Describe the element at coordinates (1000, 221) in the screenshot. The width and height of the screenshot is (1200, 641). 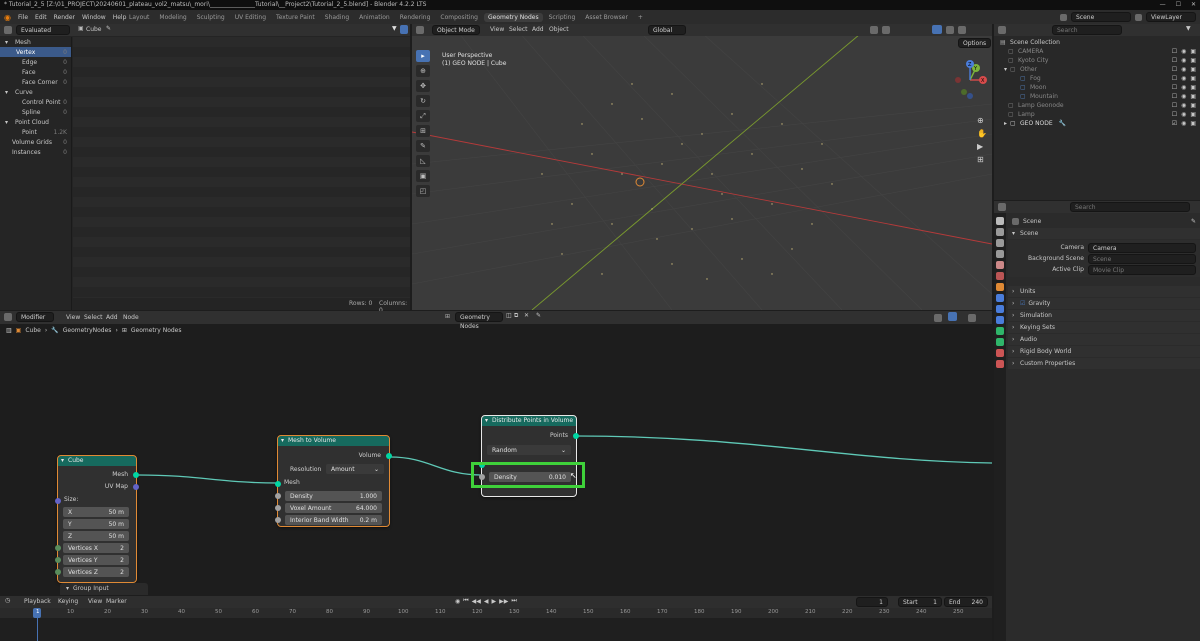
I see `tool-tab-icon` at that location.